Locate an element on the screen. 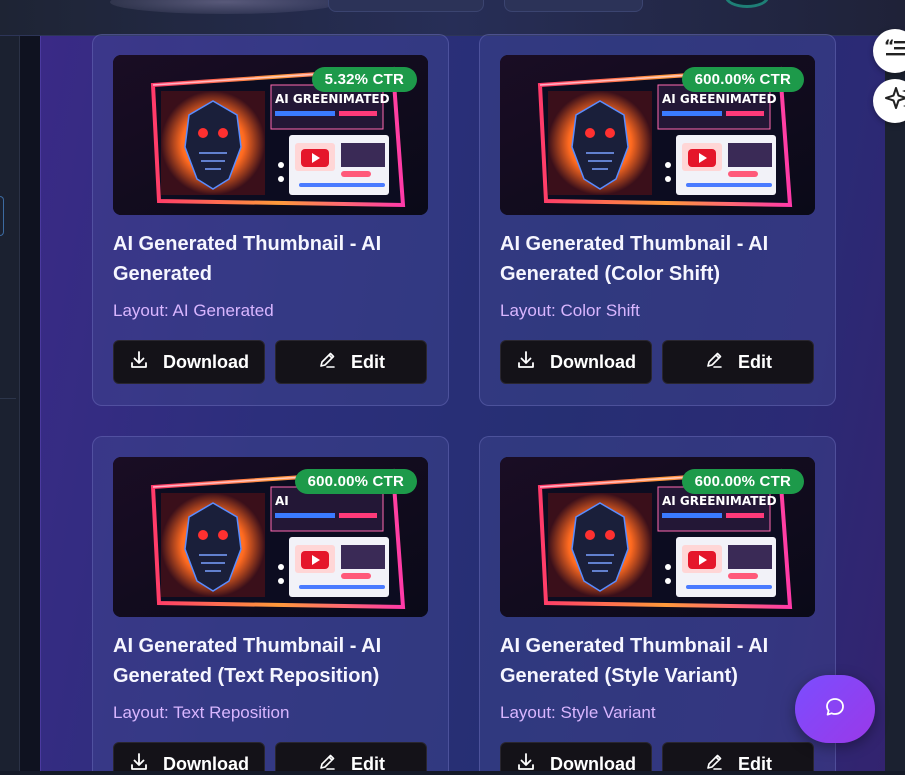 The image size is (905, 775). chat-button is located at coordinates (835, 709).